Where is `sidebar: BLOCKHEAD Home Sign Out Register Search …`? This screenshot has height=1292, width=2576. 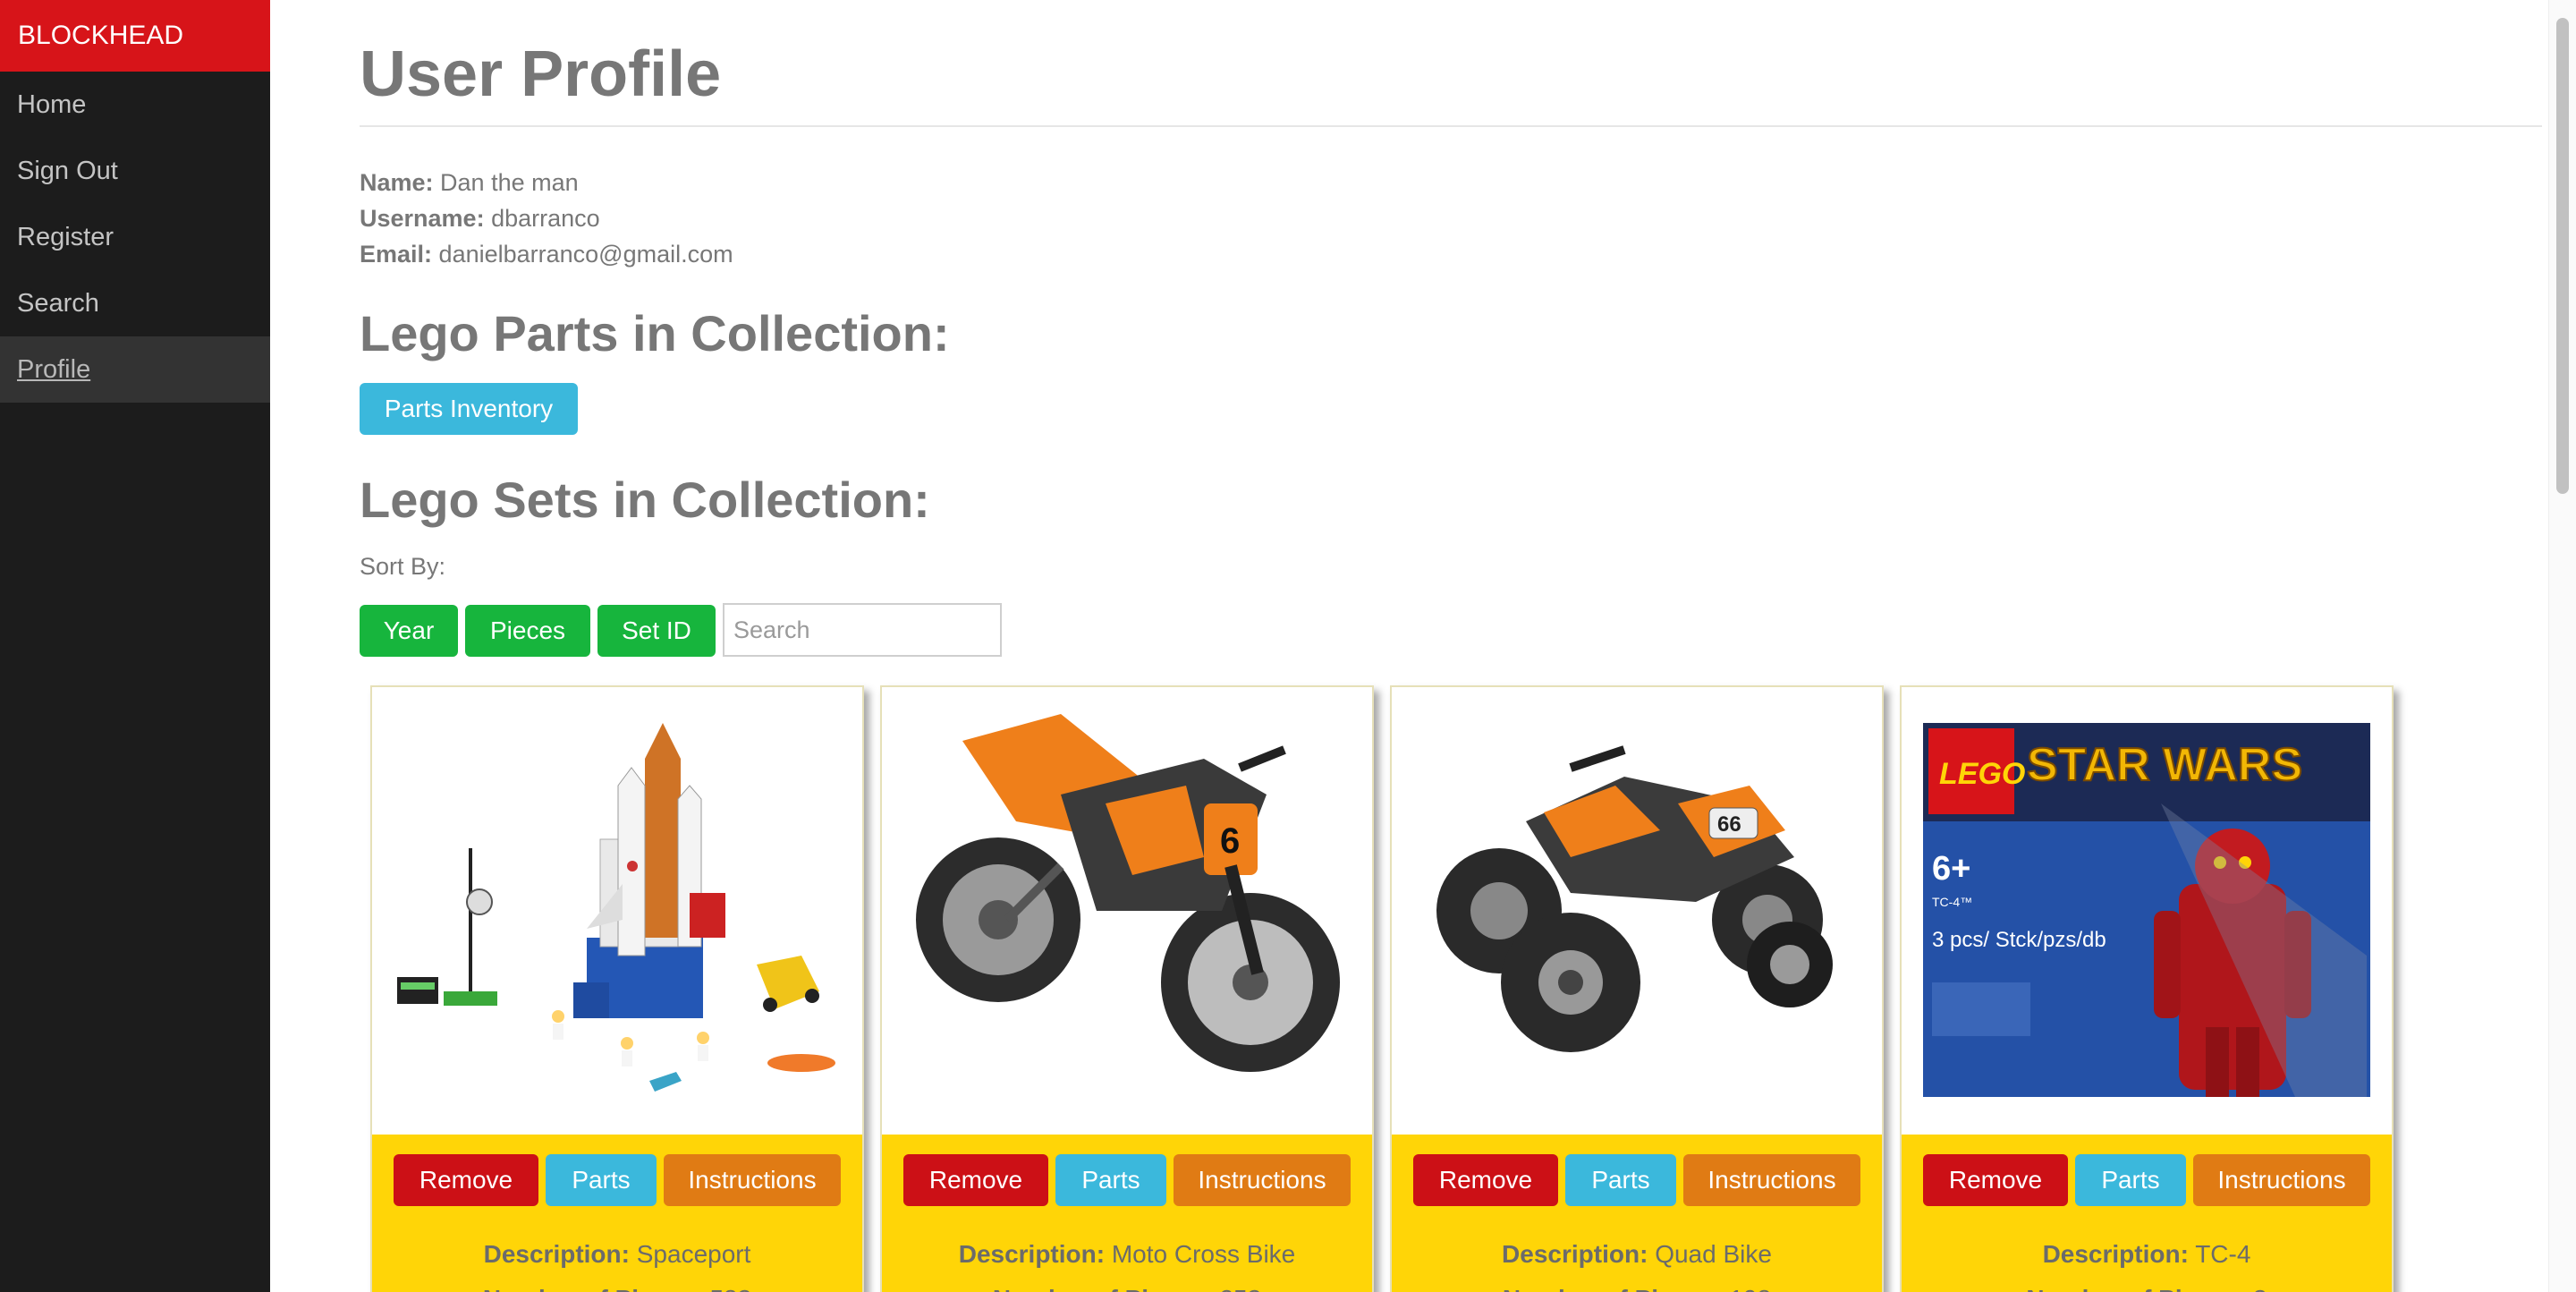 sidebar: BLOCKHEAD Home Sign Out Register Search … is located at coordinates (135, 646).